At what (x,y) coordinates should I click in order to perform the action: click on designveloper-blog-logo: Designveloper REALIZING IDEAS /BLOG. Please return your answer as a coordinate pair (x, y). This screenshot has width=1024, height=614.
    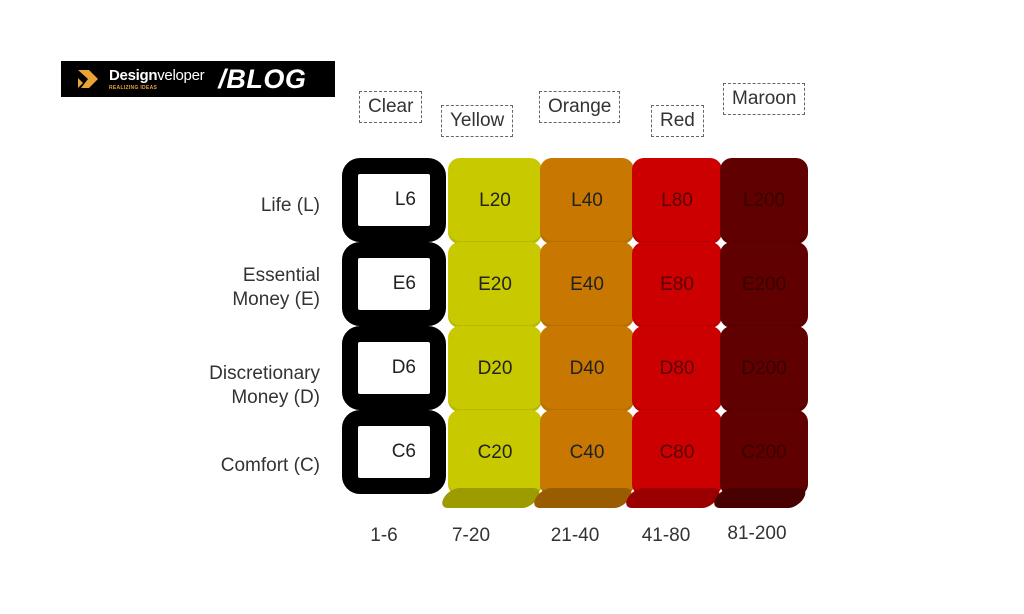
    Looking at the image, I should click on (198, 79).